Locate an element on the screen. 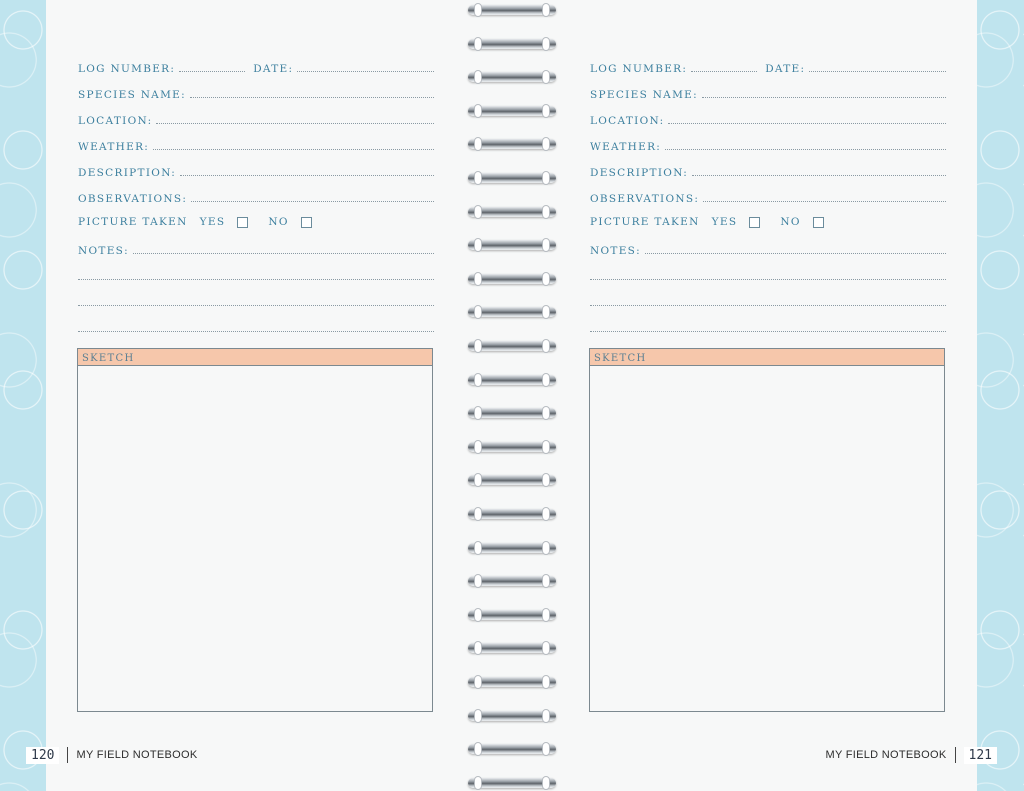 The width and height of the screenshot is (1024, 791). page-footer: MY FIELD NOTEBOOK 121 is located at coordinates (911, 755).